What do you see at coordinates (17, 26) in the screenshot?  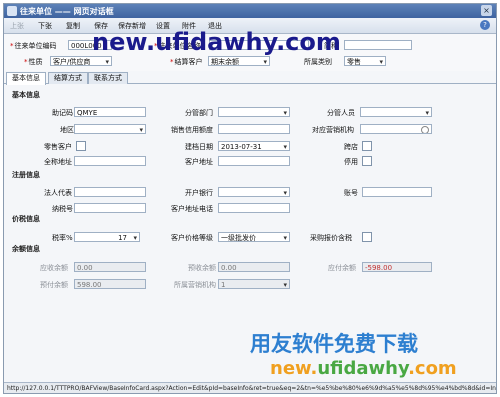 I see `prev-button: 上张` at bounding box center [17, 26].